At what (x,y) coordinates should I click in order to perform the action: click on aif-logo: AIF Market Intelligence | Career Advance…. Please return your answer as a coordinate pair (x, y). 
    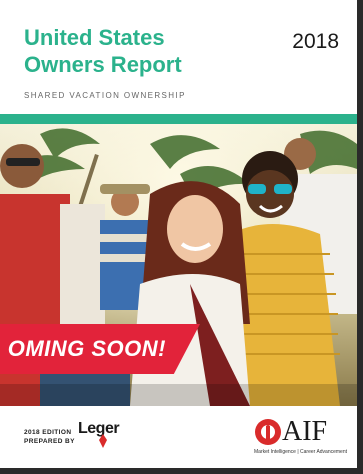
    Looking at the image, I should click on (302, 438).